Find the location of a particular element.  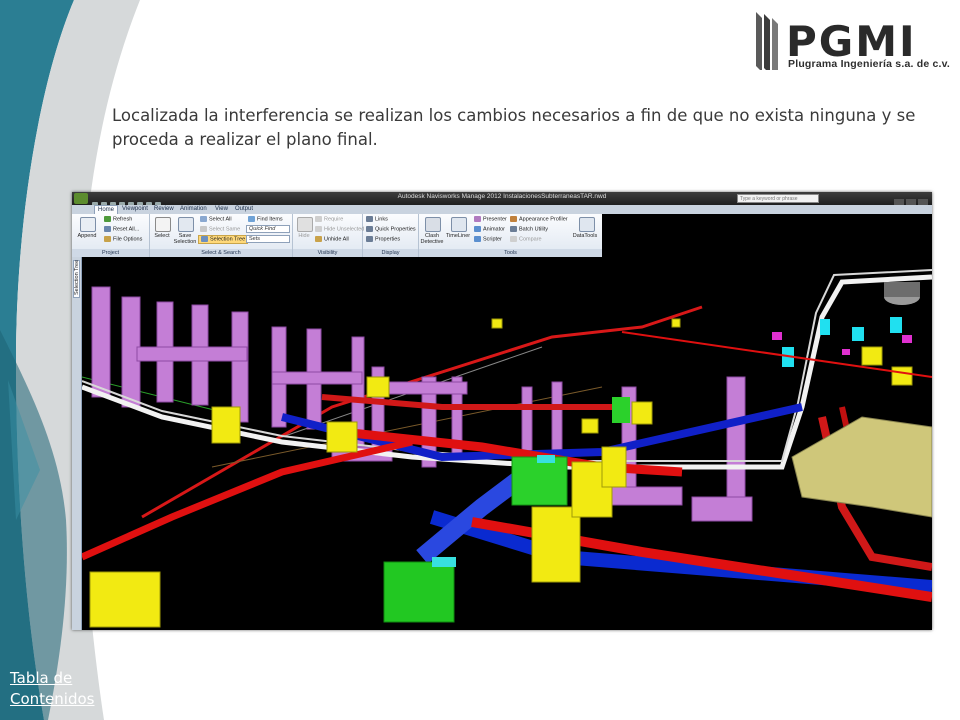

animator-button: Animator is located at coordinates (489, 229).